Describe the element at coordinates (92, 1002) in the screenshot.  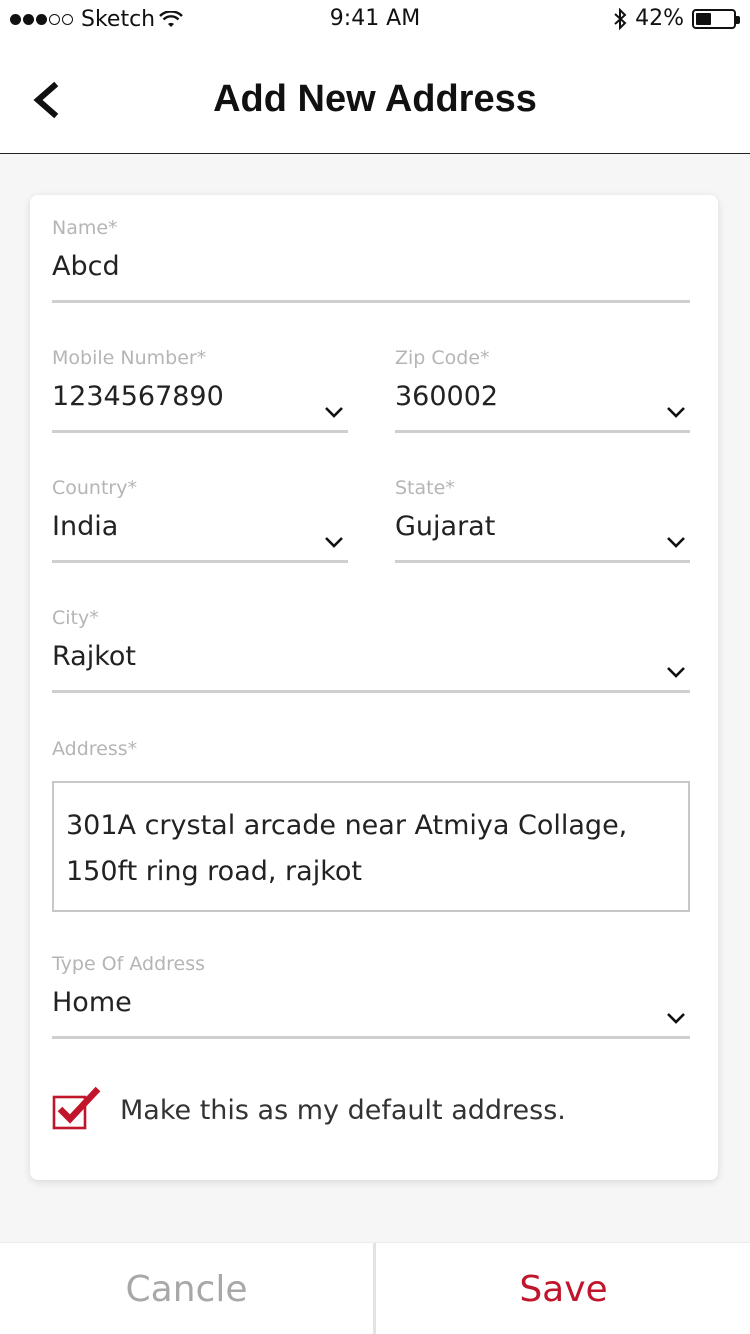
I see `address-type-value: Home` at that location.